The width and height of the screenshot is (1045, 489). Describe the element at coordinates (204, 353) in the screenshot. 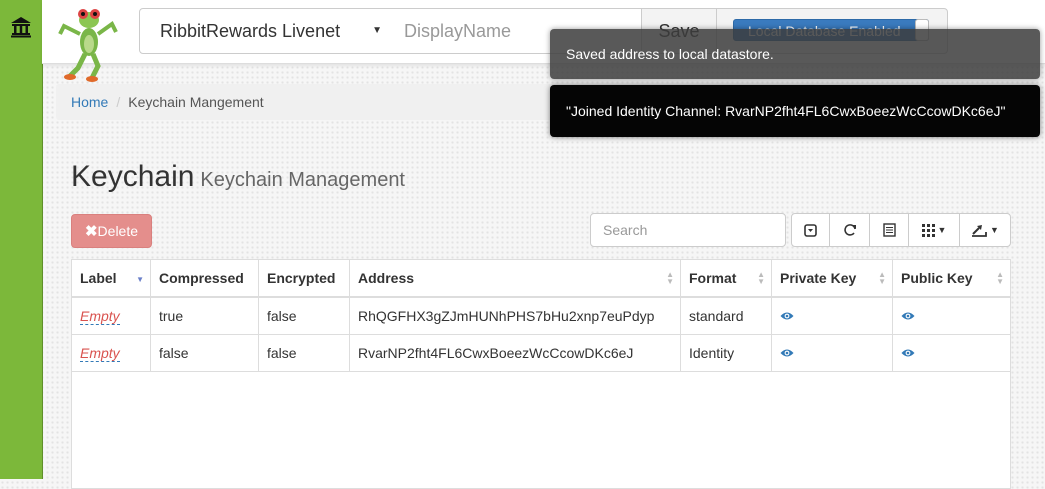

I see `compressed-cell: false` at that location.